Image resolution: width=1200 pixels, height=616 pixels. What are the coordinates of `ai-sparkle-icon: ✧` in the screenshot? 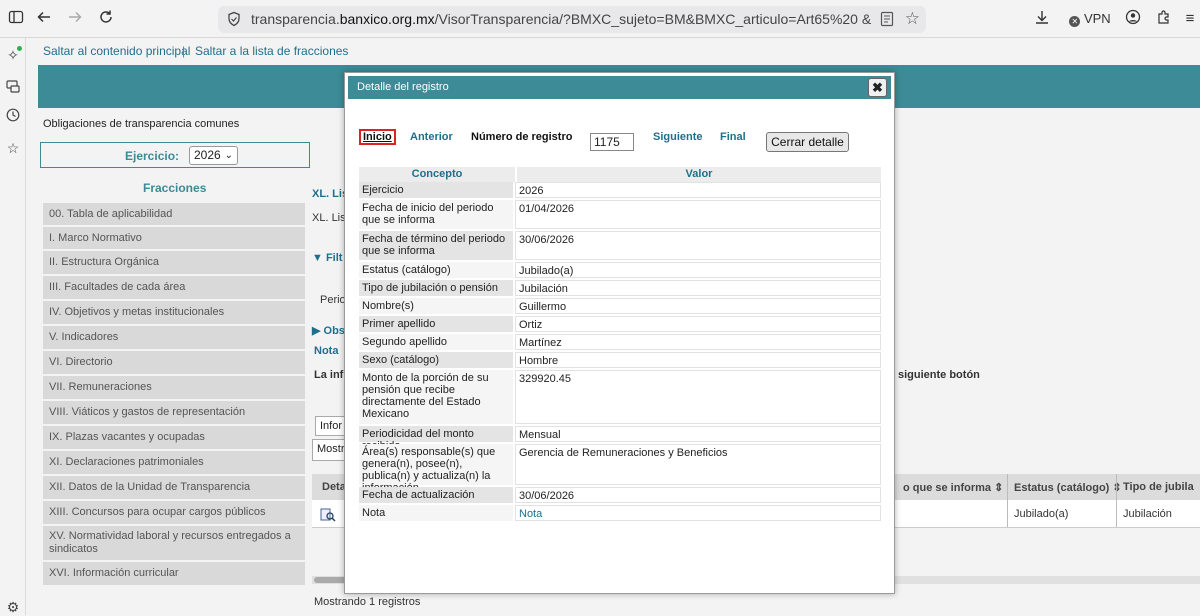 It's located at (13, 55).